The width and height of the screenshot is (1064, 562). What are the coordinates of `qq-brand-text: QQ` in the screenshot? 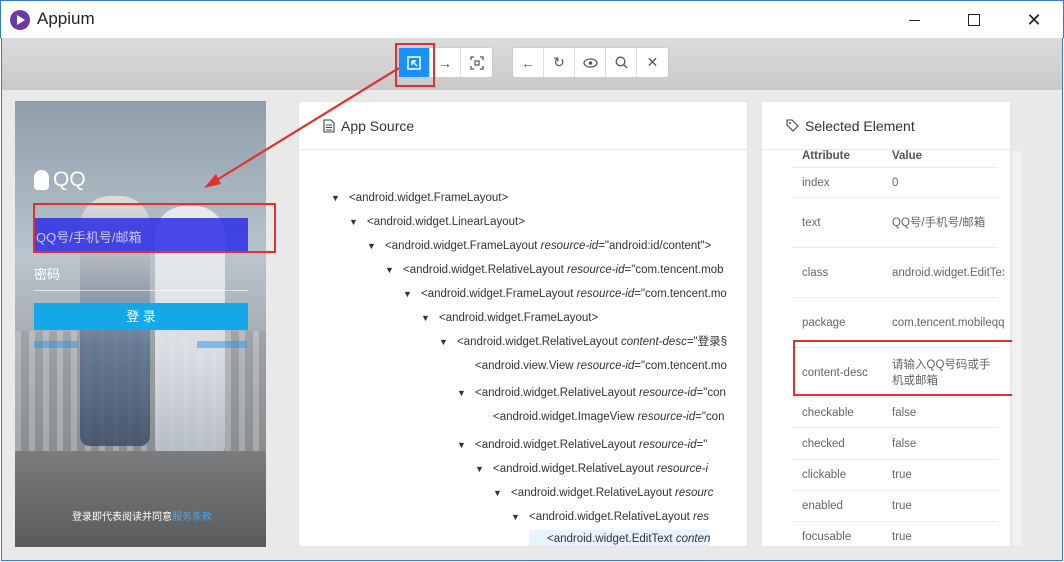 It's located at (69, 179).